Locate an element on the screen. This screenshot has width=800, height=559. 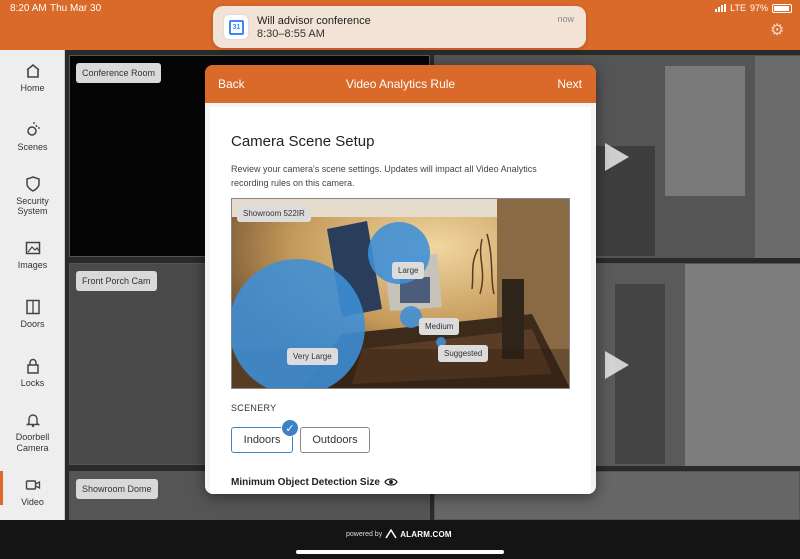
back-button: Back is located at coordinates (231, 84).